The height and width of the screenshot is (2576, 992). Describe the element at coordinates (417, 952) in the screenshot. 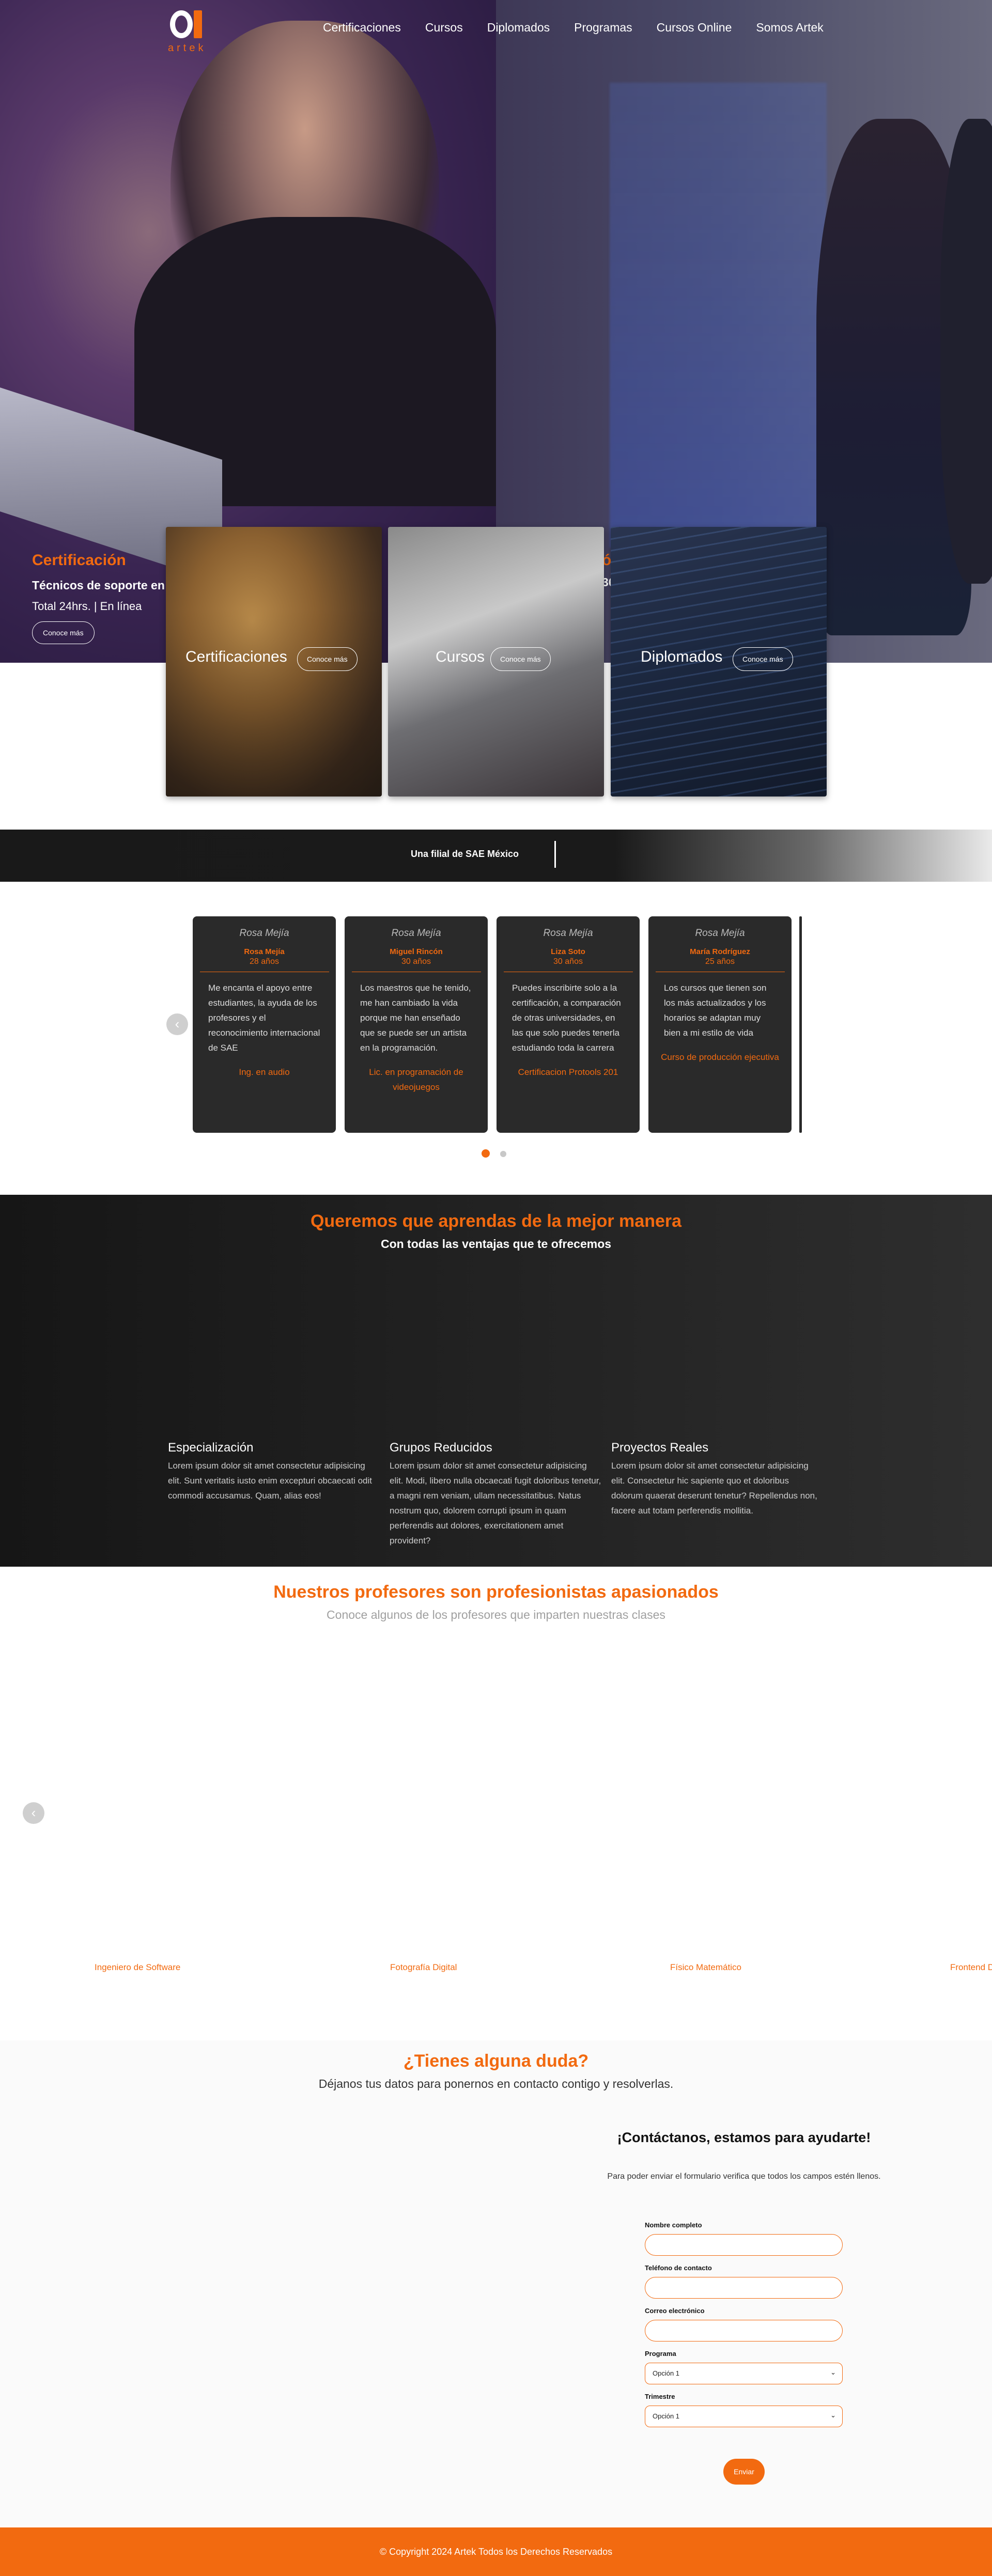

I see `testimonial-small-name: Miguel Rincón` at that location.